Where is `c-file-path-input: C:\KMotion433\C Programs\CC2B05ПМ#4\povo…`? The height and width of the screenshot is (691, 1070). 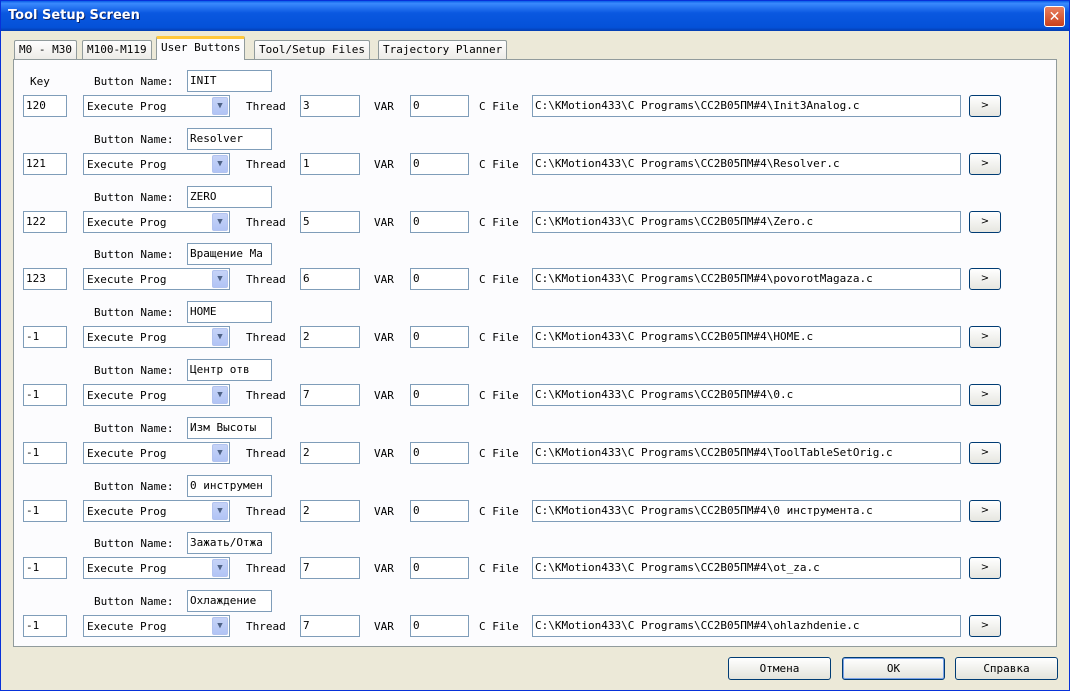 c-file-path-input: C:\KMotion433\C Programs\CC2B05ПМ#4\povo… is located at coordinates (746, 279).